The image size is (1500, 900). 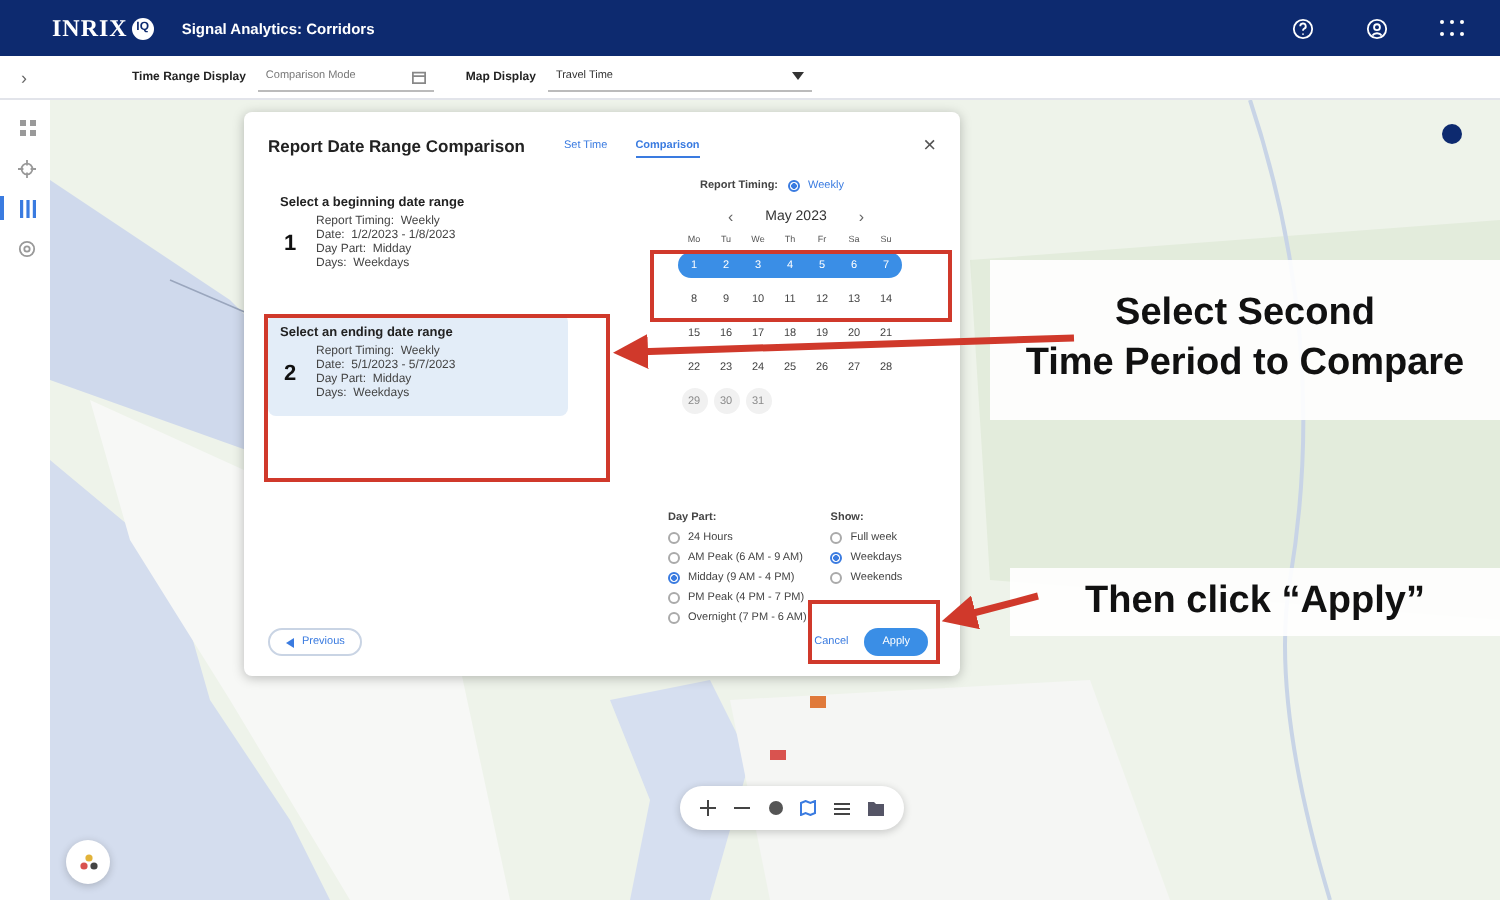 What do you see at coordinates (1303, 28) in the screenshot?
I see `help-icon` at bounding box center [1303, 28].